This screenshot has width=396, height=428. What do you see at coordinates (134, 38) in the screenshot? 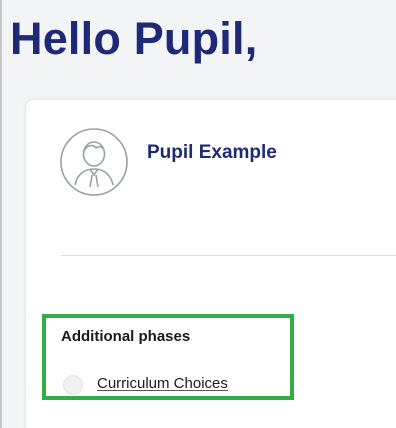
I see `page-title: Hello Pupil,` at bounding box center [134, 38].